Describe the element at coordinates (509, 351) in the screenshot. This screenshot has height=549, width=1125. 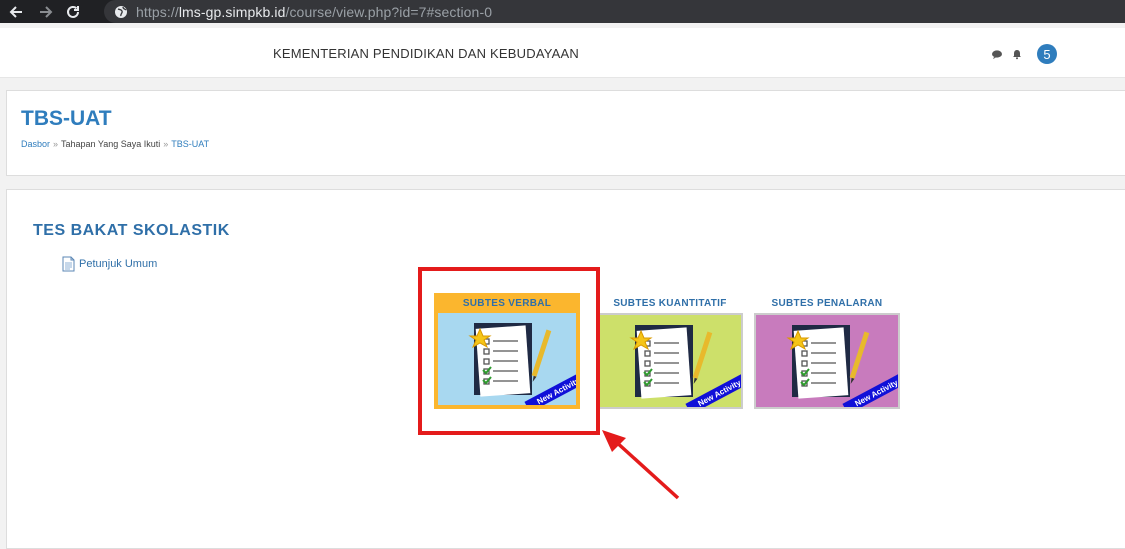
I see `highlight-box` at that location.